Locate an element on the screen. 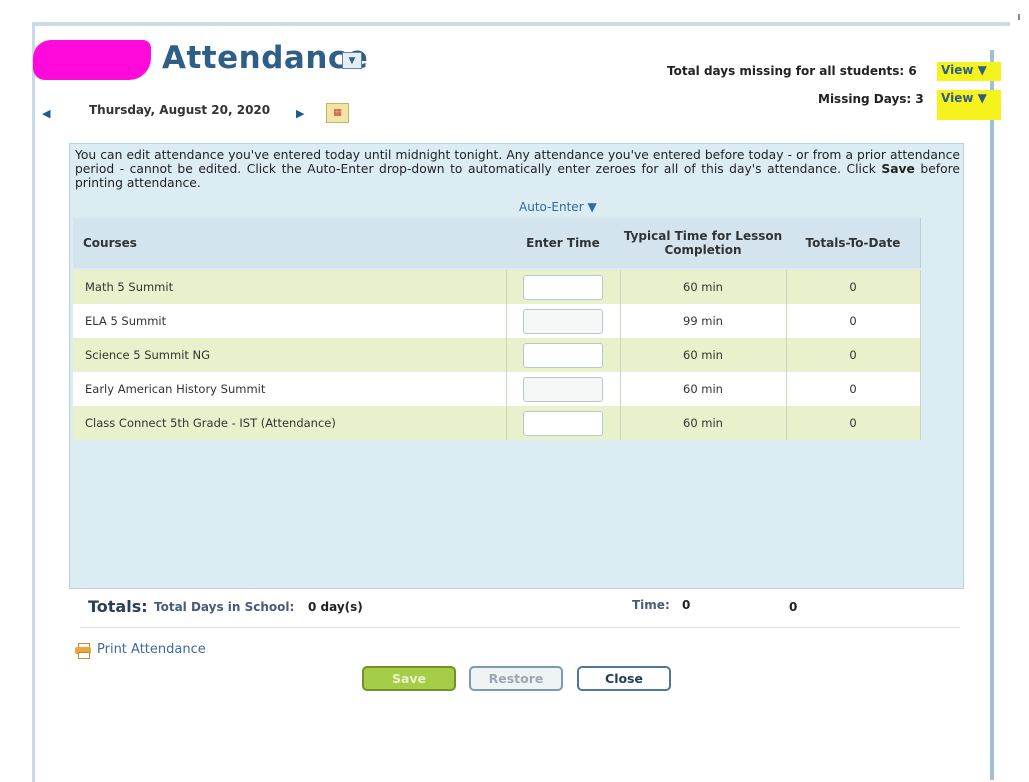 The image size is (1029, 782). title-dropdown-icon: ▼ is located at coordinates (352, 60).